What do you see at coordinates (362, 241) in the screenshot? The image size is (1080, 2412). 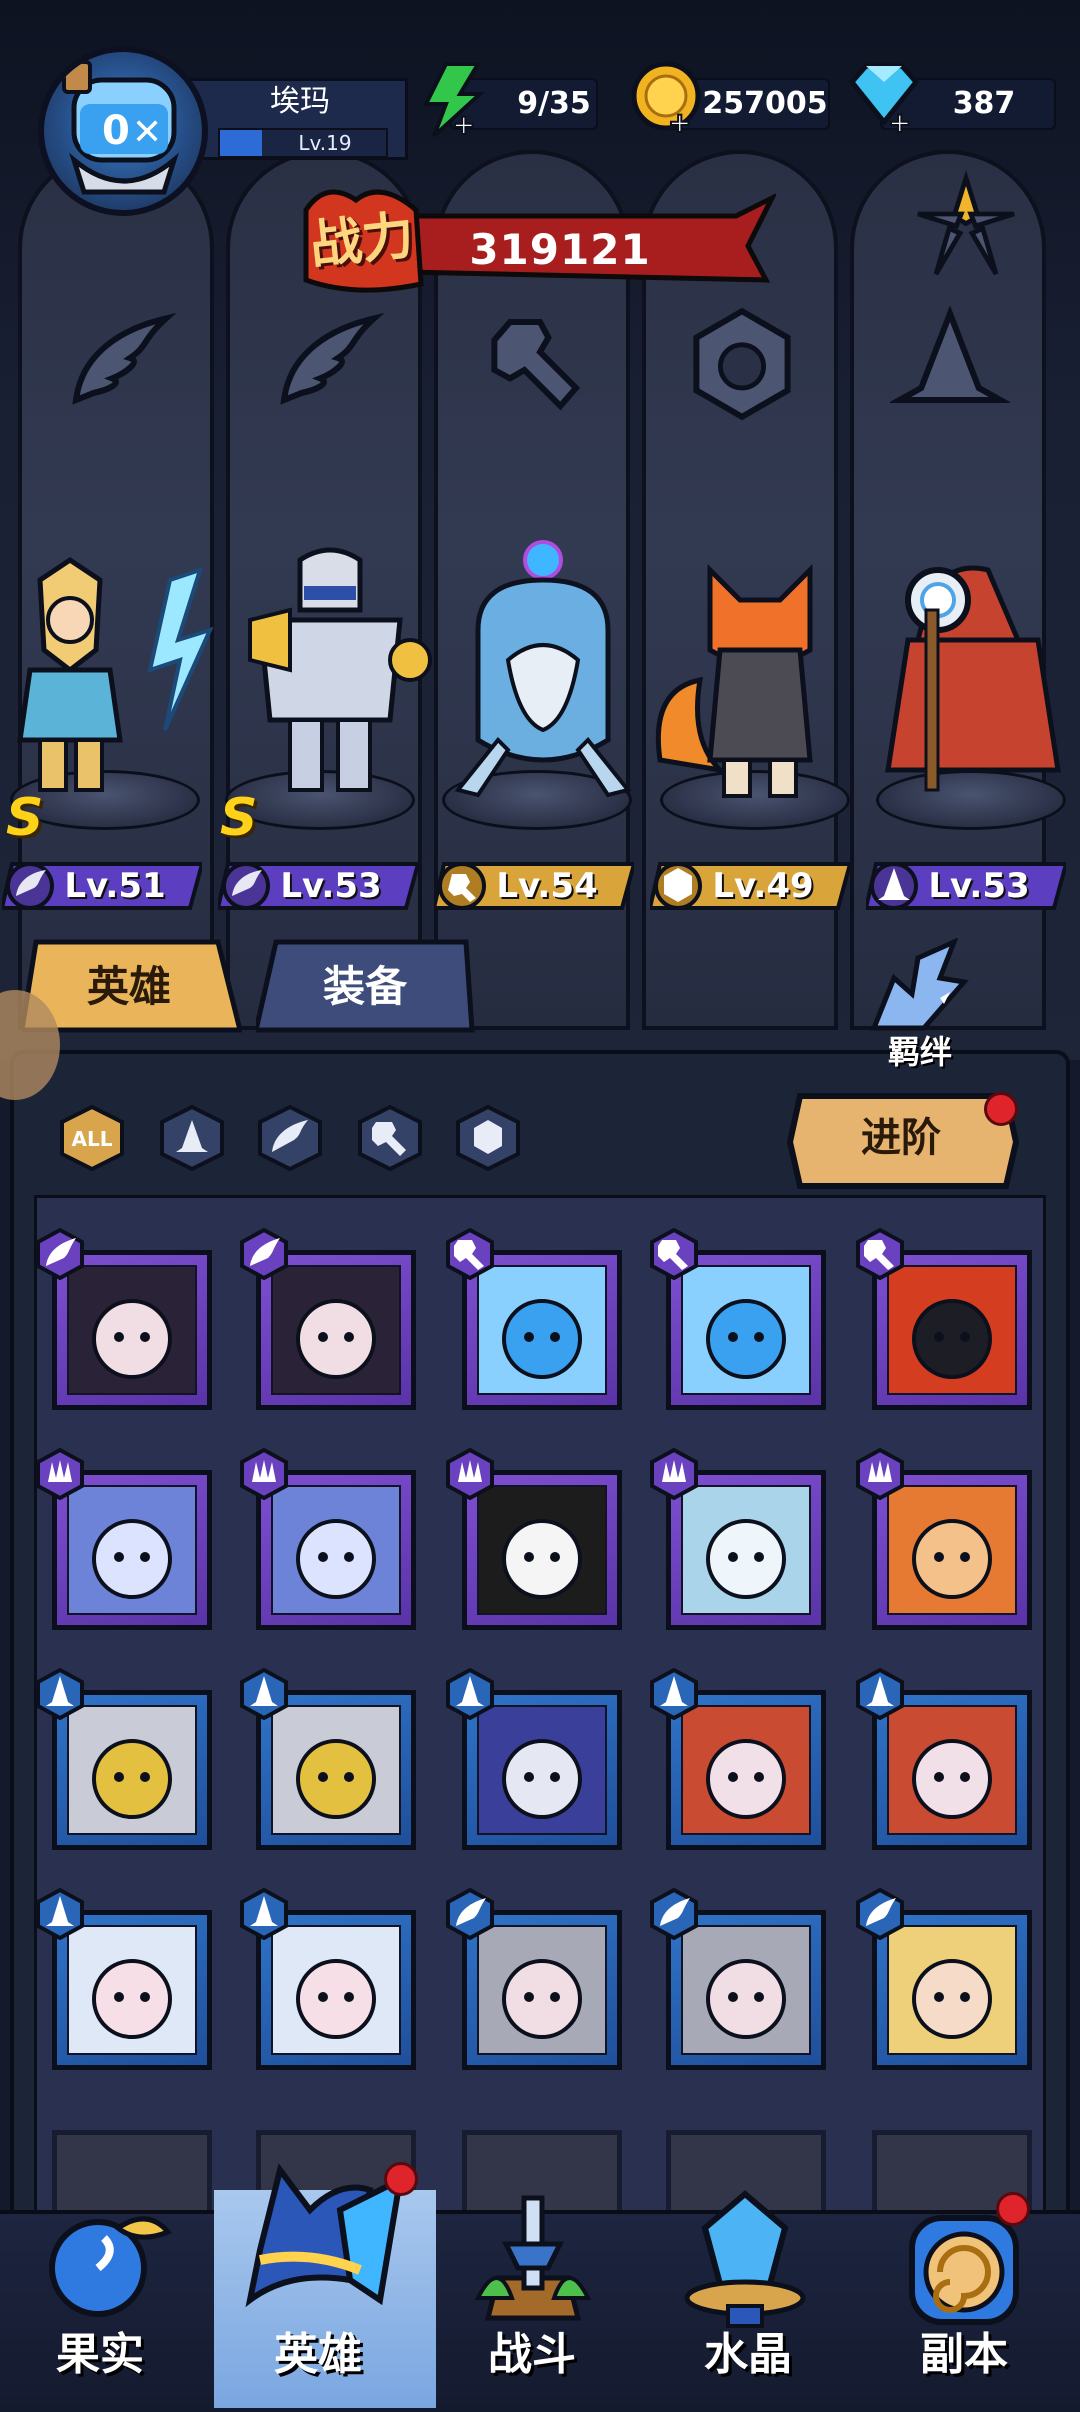 I see `power-label: 战力` at bounding box center [362, 241].